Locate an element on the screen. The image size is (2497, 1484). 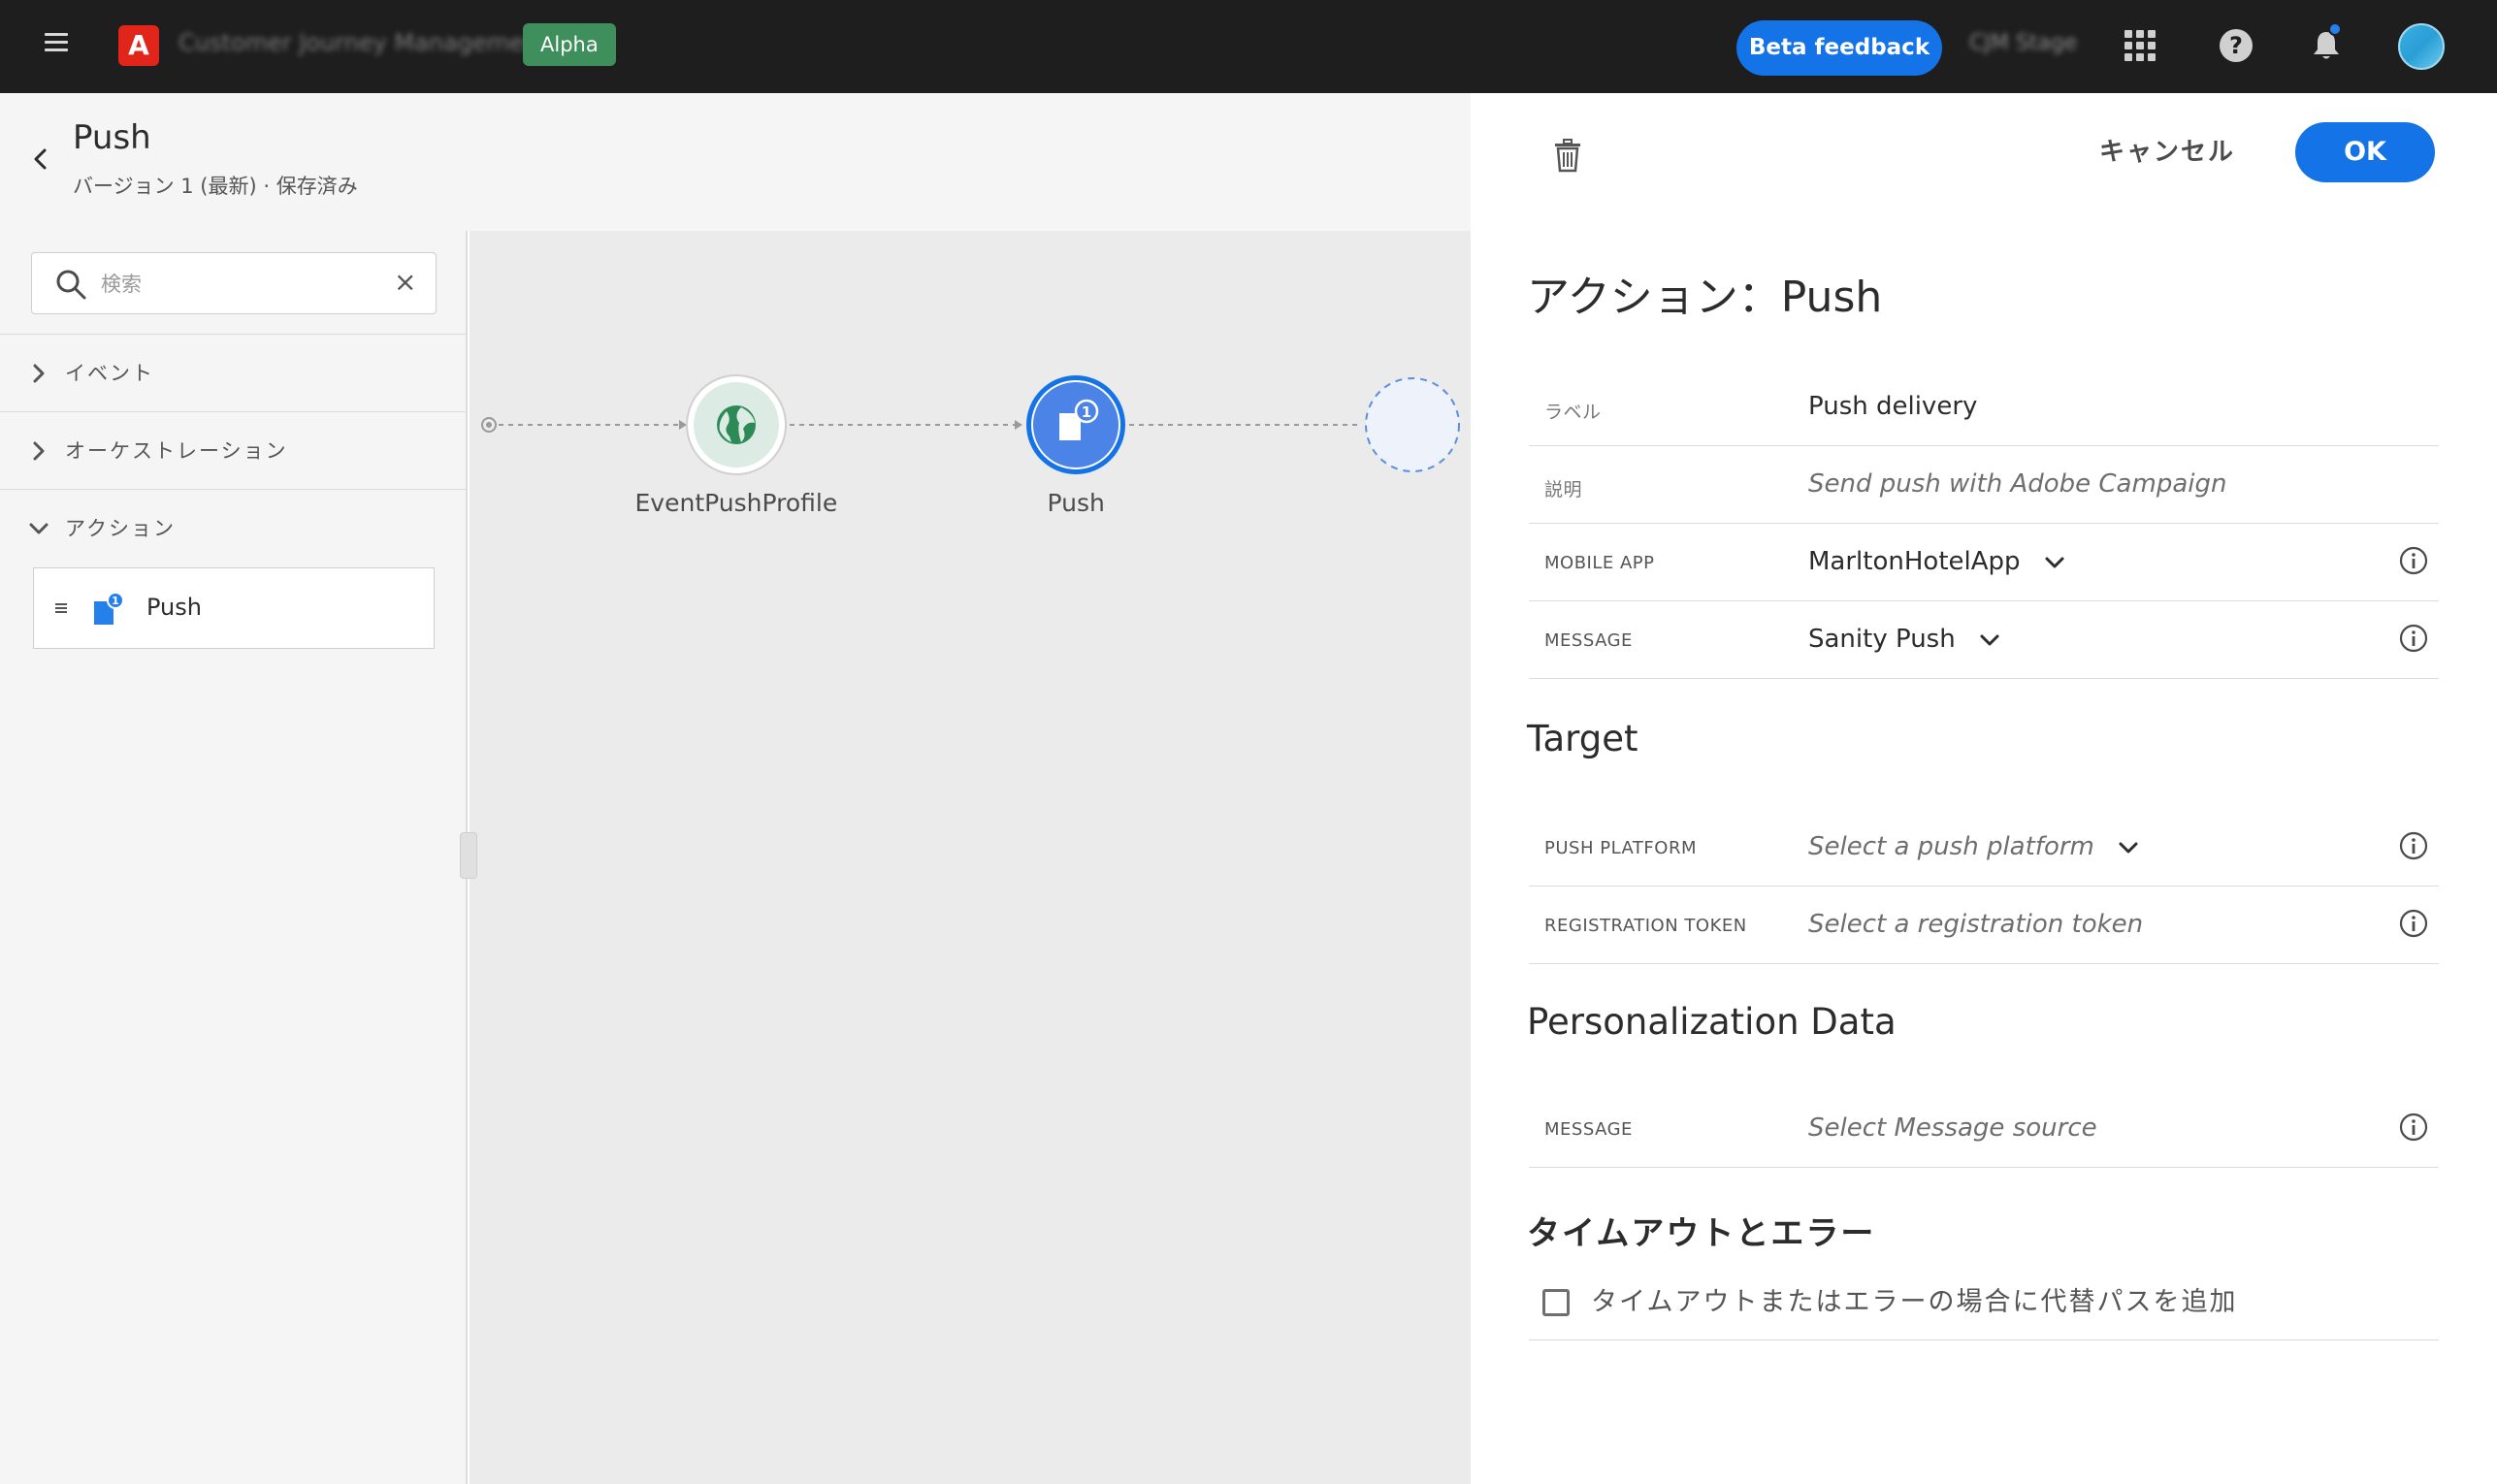
apps-grid-icon is located at coordinates (2140, 46).